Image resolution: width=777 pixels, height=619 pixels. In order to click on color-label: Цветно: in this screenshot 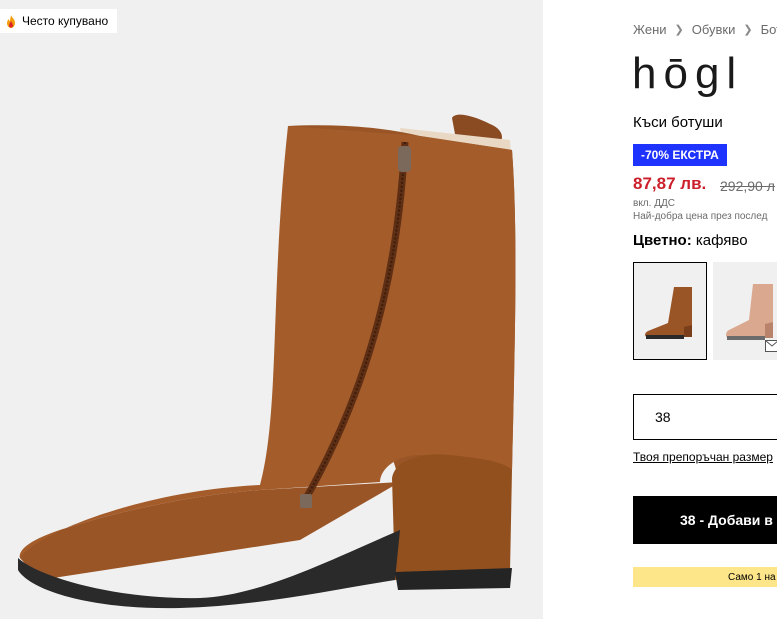, I will do `click(662, 240)`.